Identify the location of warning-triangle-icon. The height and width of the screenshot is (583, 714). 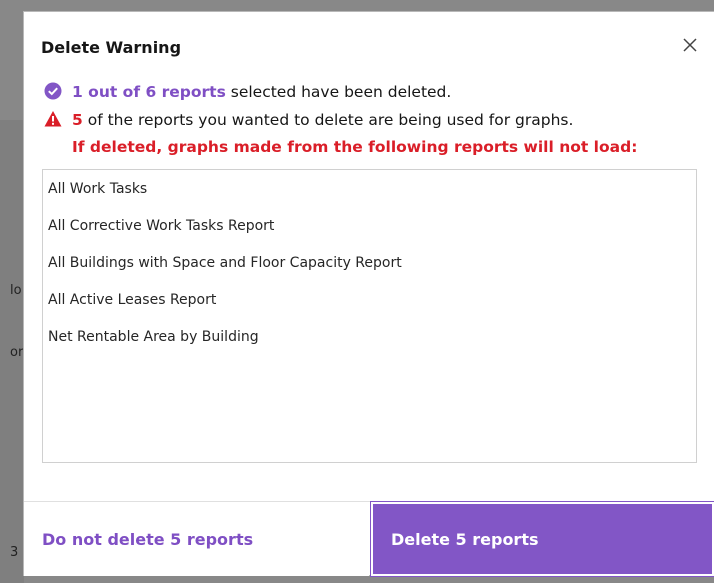
(53, 119).